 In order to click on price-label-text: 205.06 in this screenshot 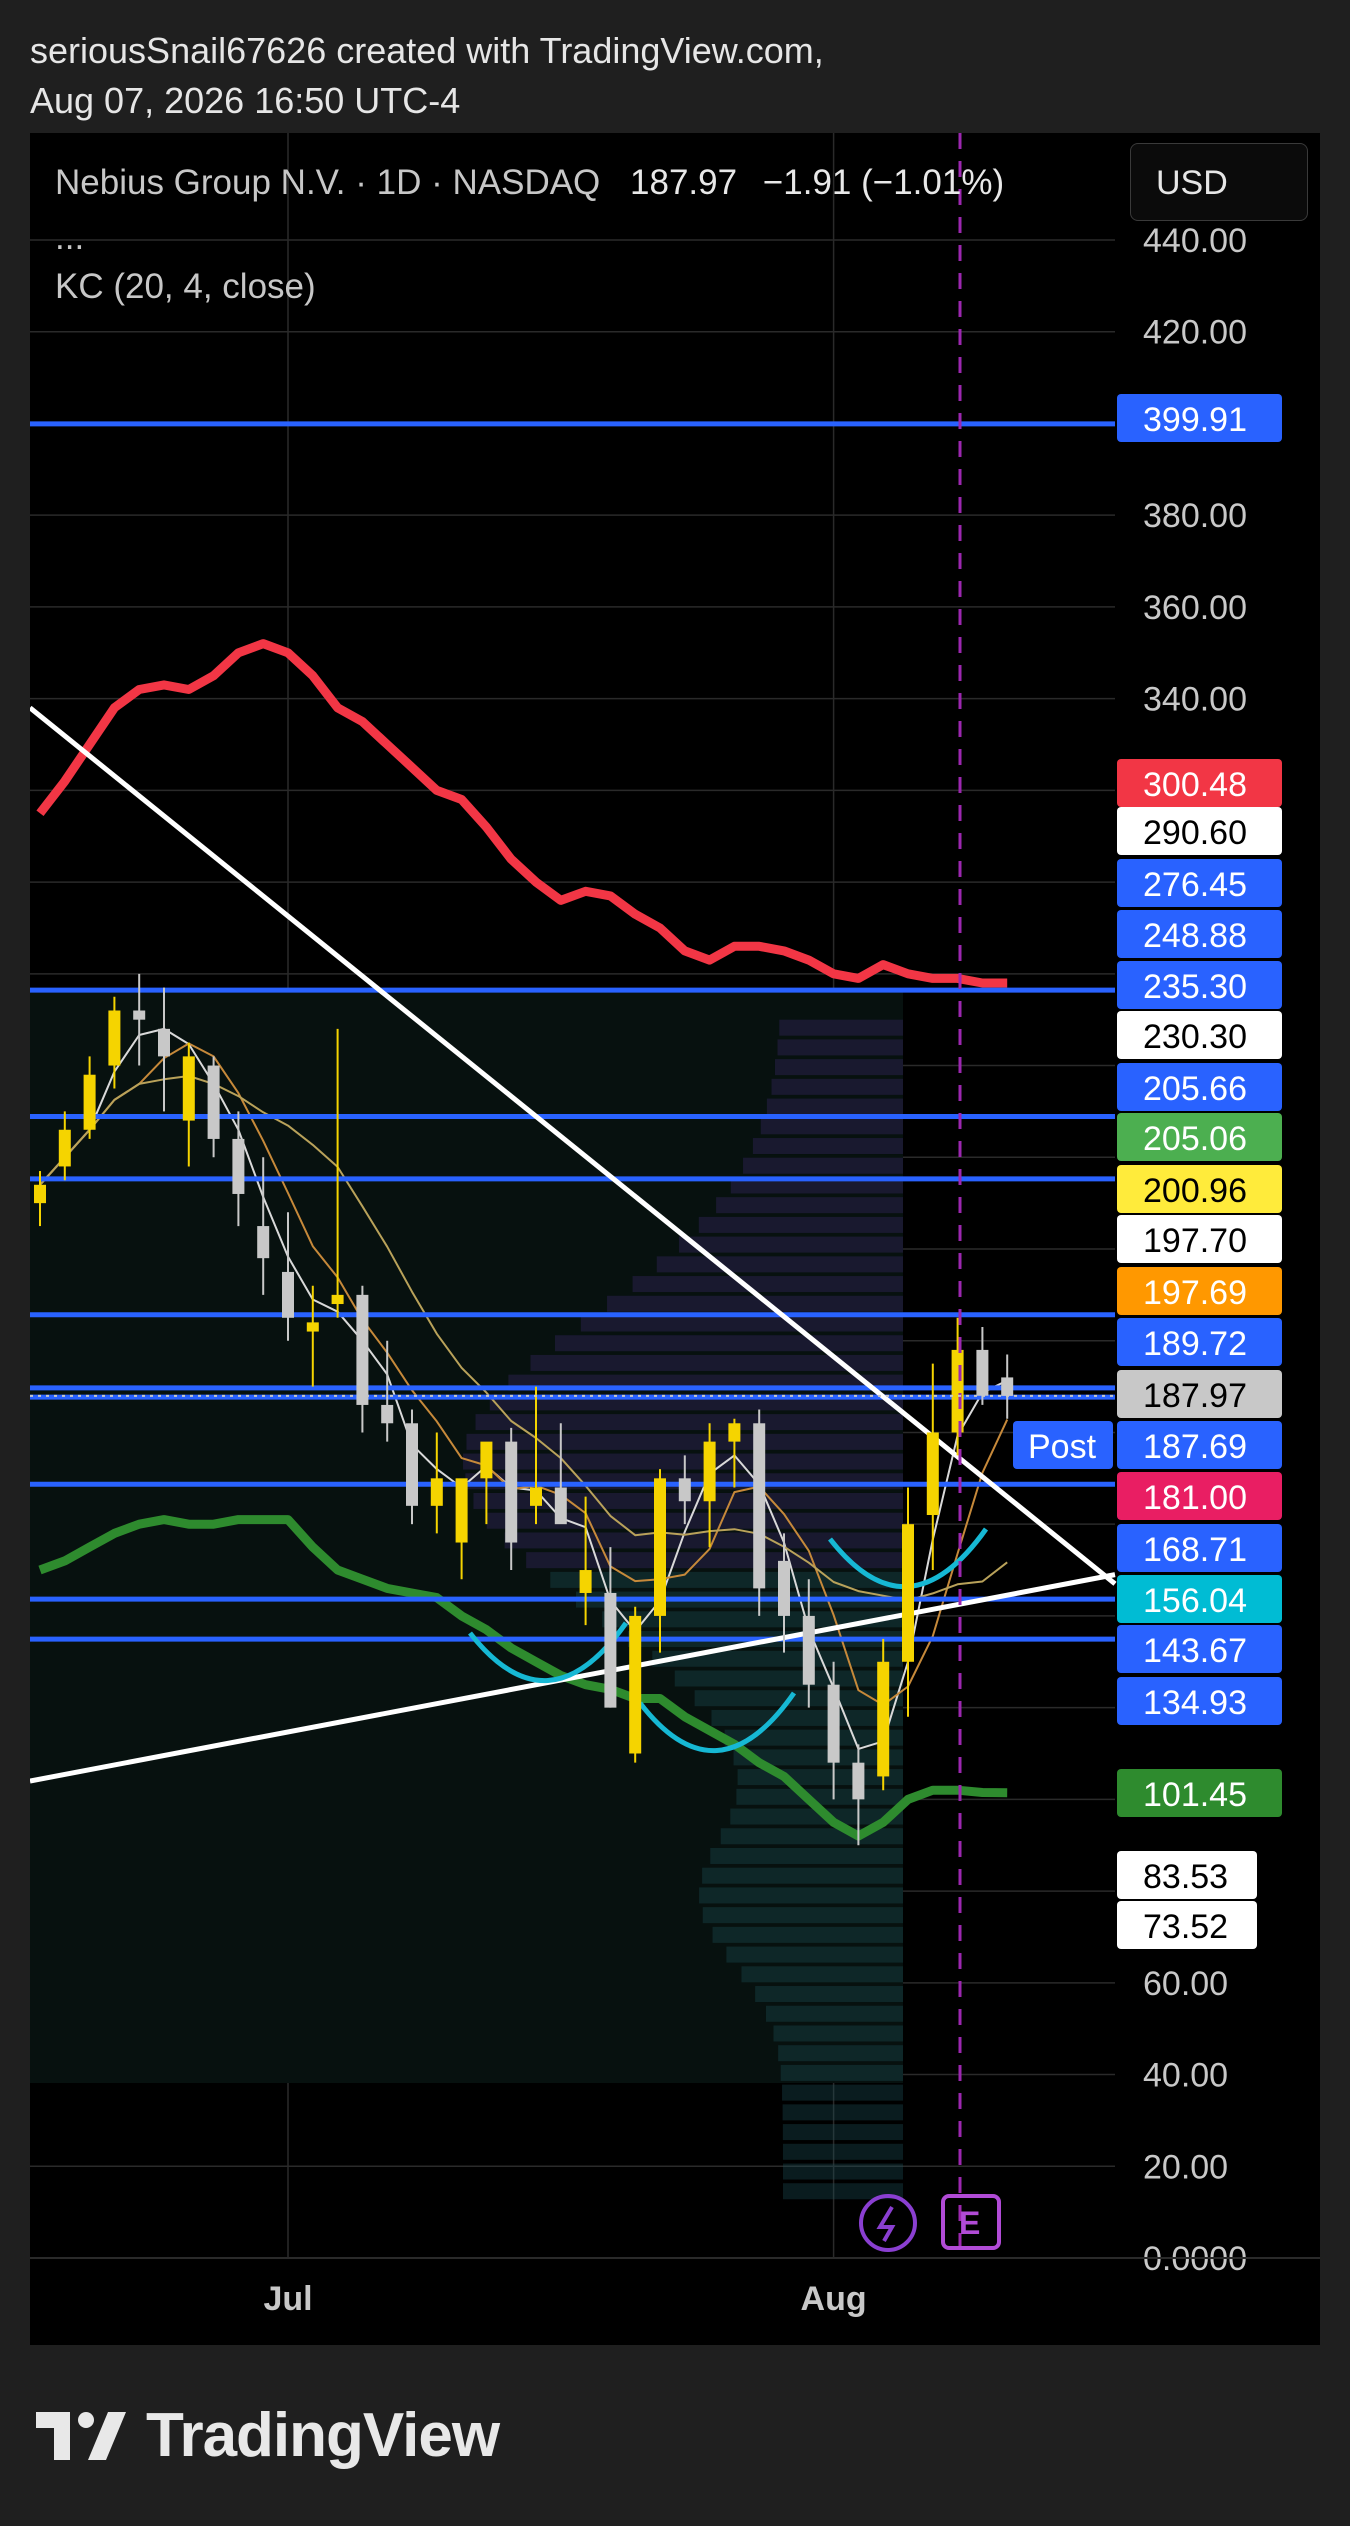, I will do `click(1195, 1139)`.